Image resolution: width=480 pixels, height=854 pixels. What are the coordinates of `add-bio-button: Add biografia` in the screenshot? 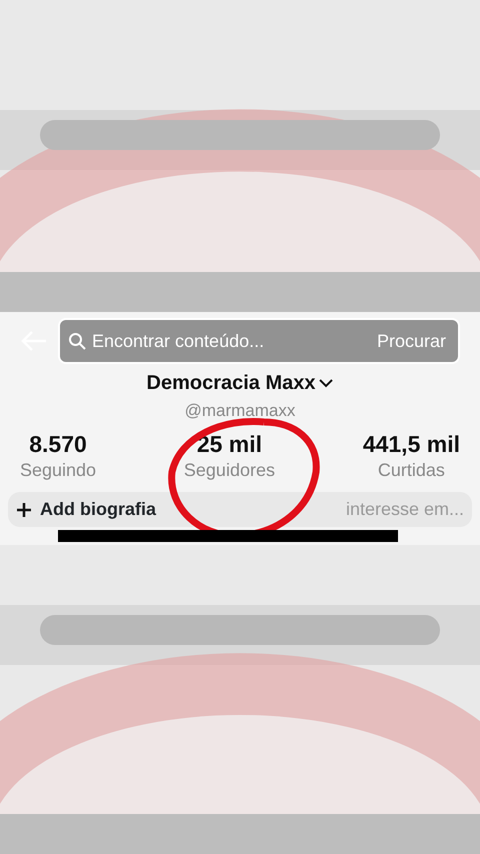 It's located at (86, 510).